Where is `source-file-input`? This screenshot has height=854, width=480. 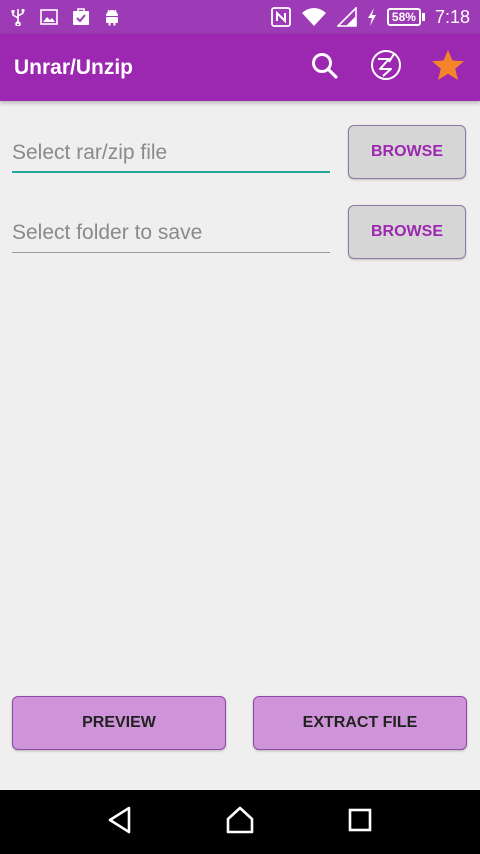 source-file-input is located at coordinates (171, 153).